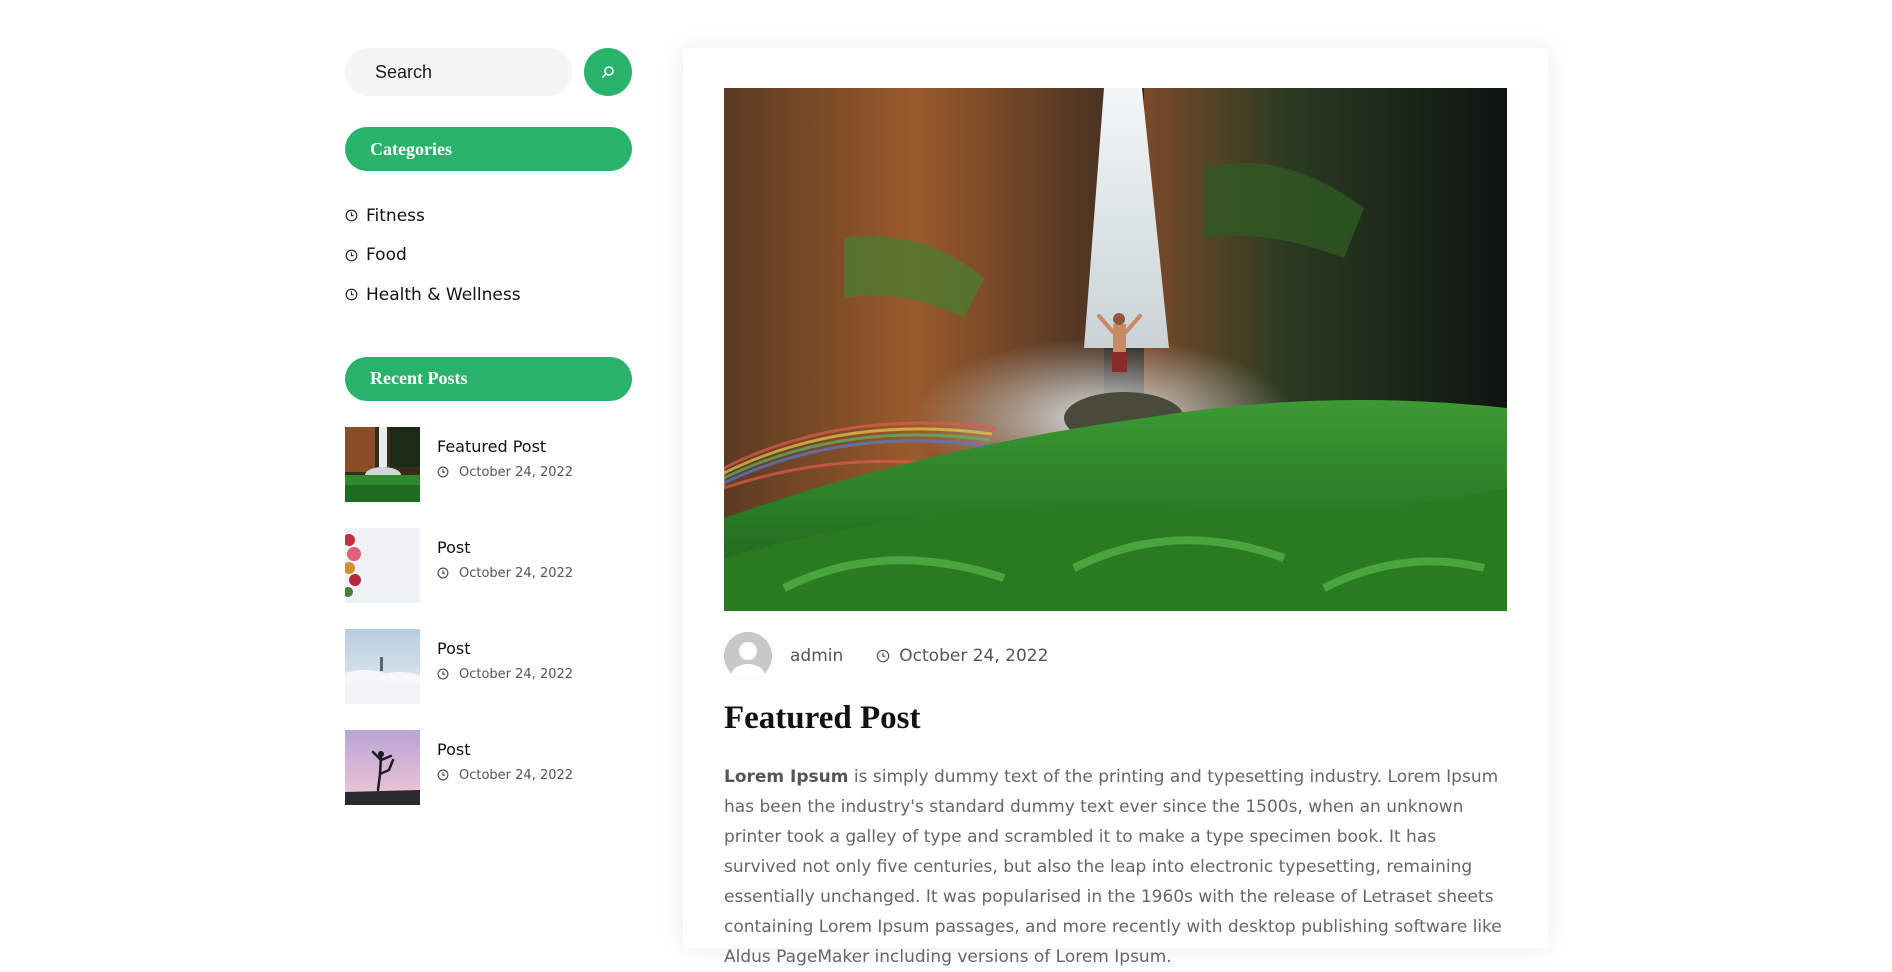 This screenshot has height=972, width=1892. Describe the element at coordinates (395, 215) in the screenshot. I see `category-label: Fitness` at that location.